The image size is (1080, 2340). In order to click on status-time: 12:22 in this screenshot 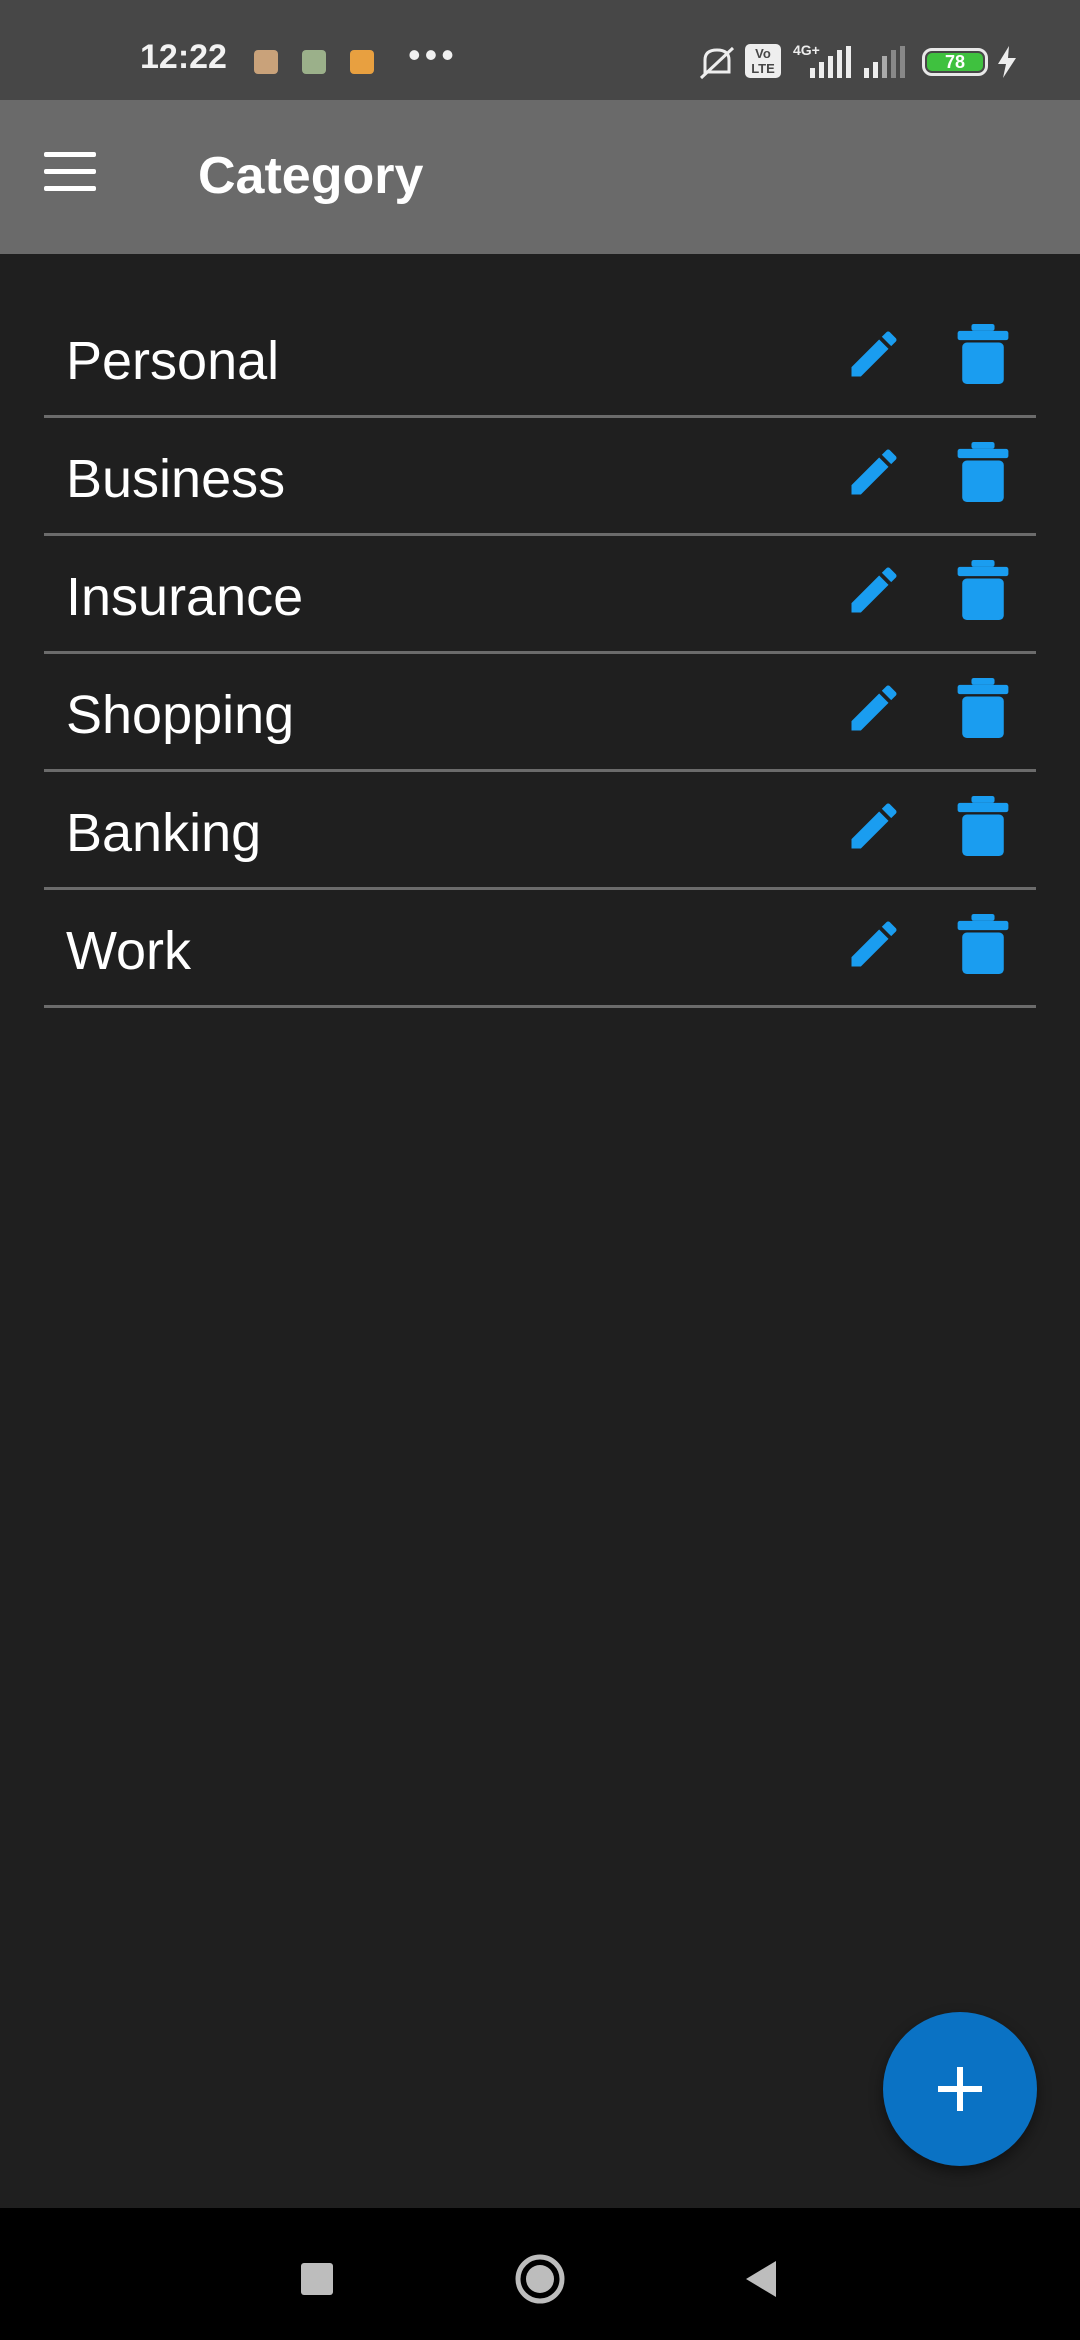, I will do `click(183, 57)`.